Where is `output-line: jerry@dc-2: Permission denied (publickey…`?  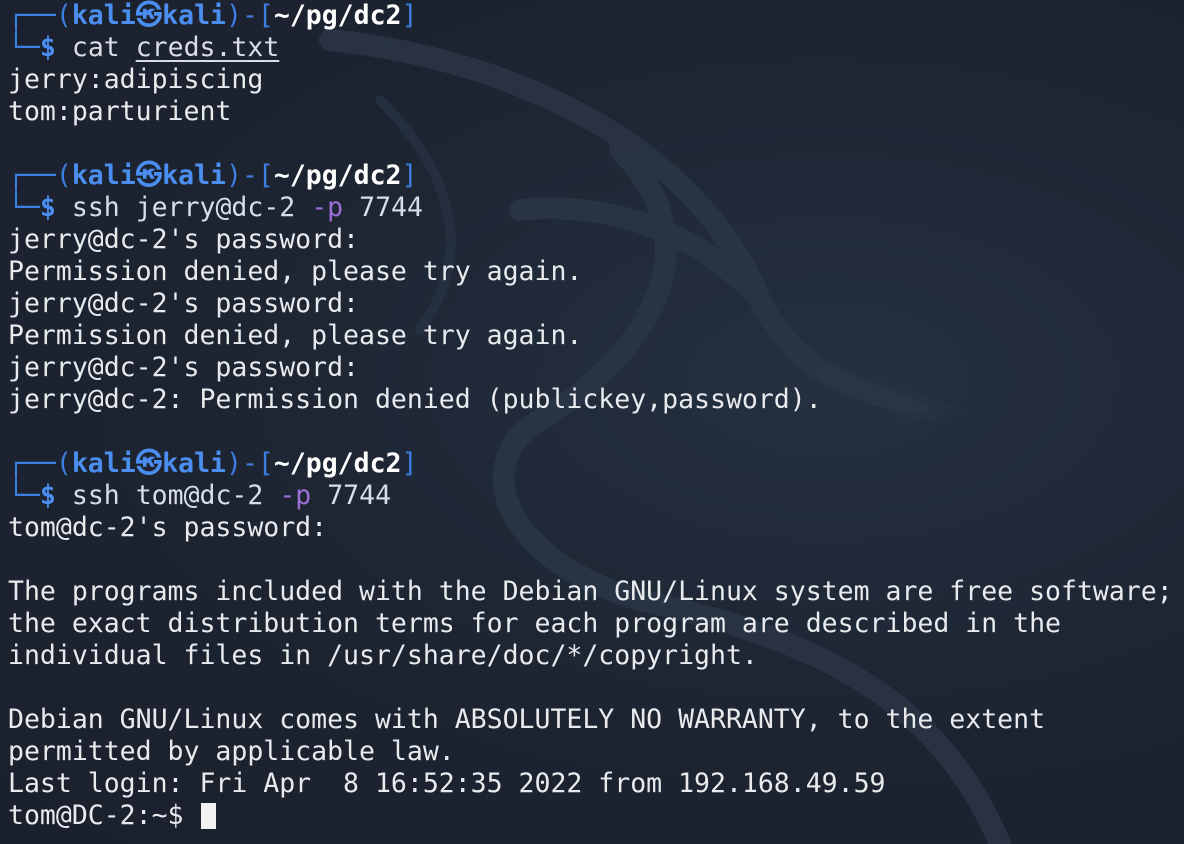
output-line: jerry@dc-2: Permission denied (publickey… is located at coordinates (415, 399).